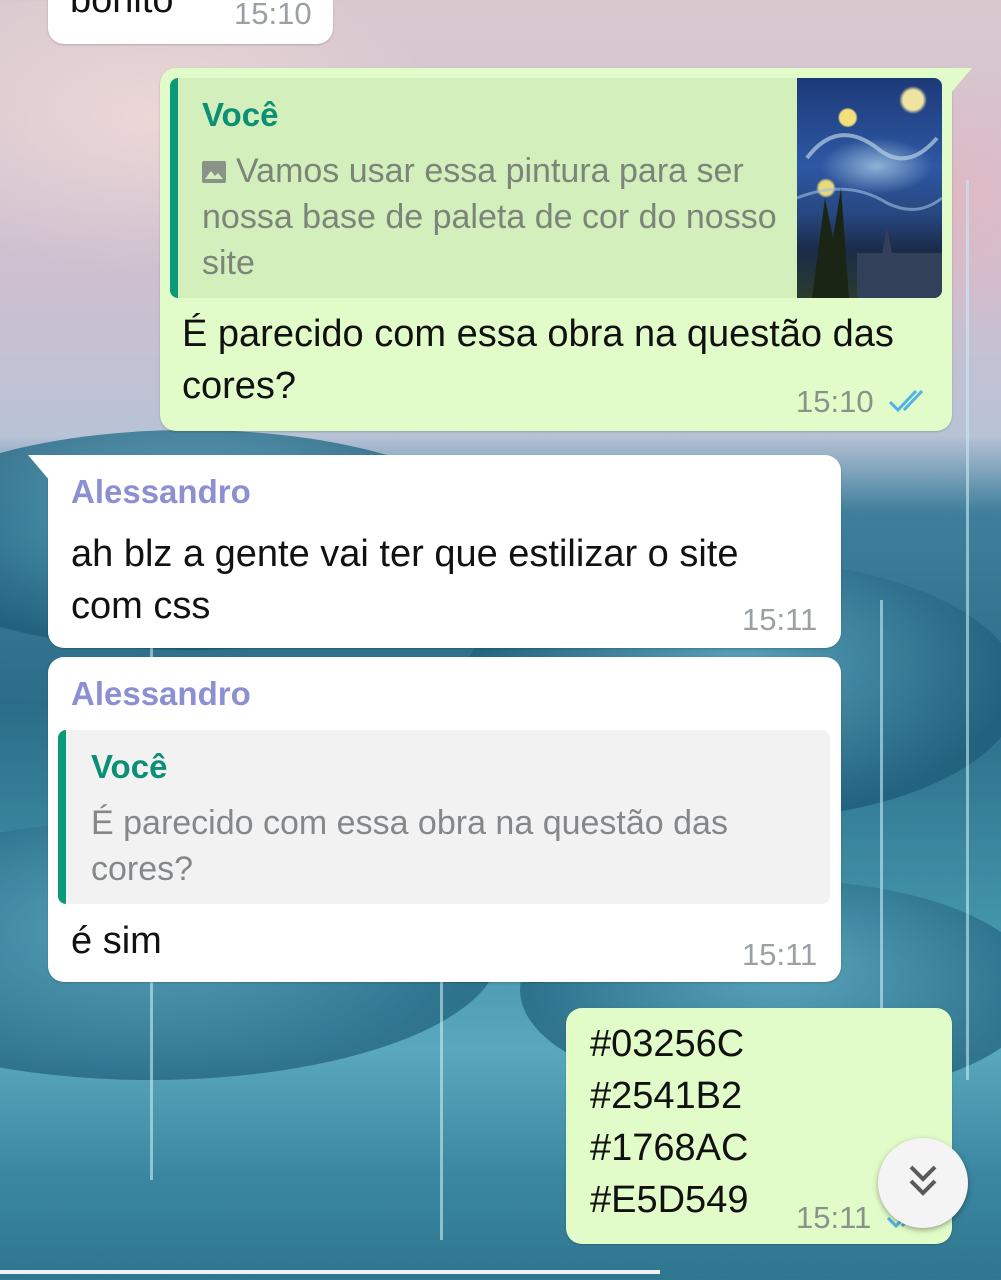 Image resolution: width=1001 pixels, height=1280 pixels. I want to click on scroll-to-bottom-button, so click(923, 1183).